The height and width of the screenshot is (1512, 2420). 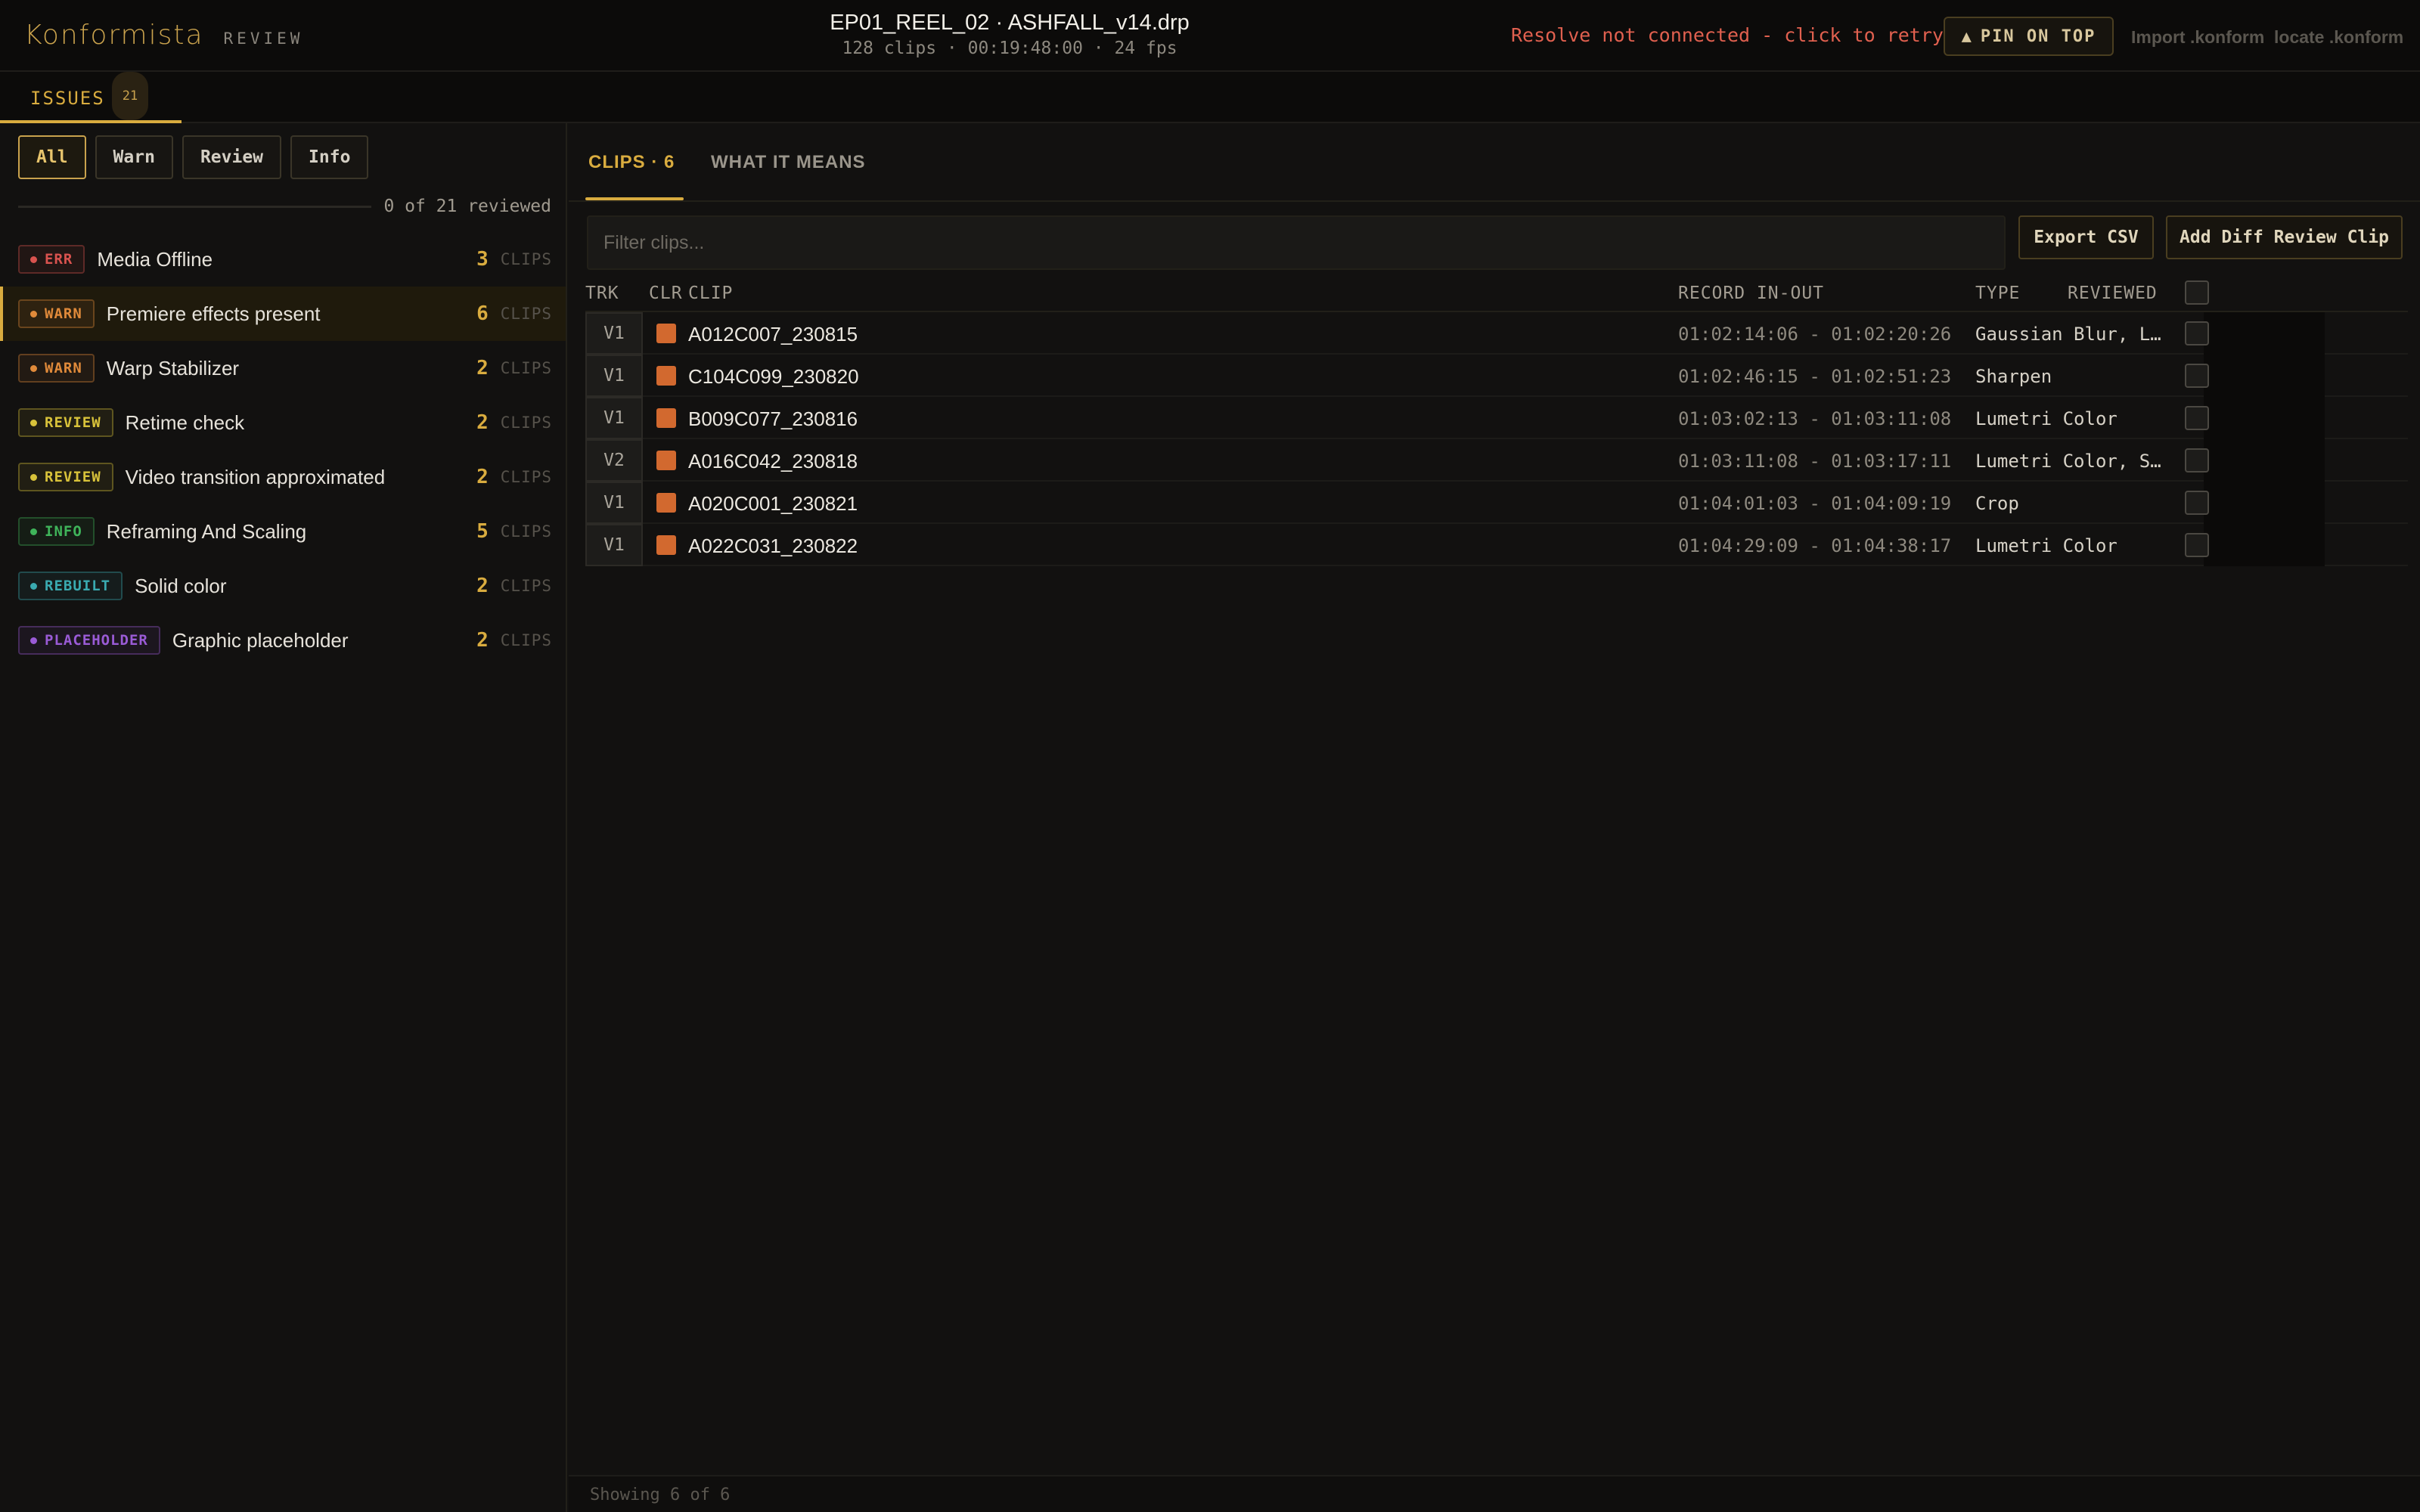 I want to click on severity-badge: WARN, so click(x=56, y=368).